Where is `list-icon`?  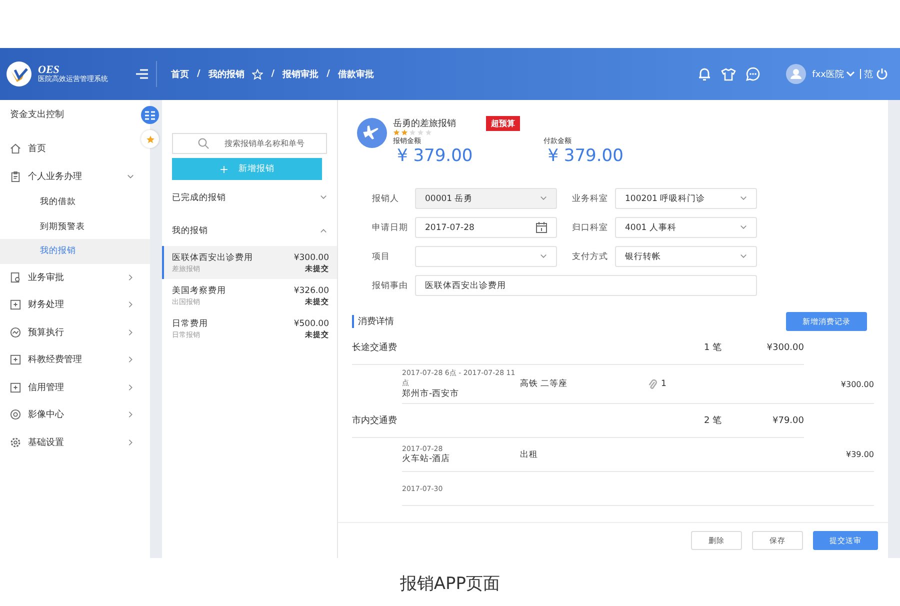
list-icon is located at coordinates (150, 115).